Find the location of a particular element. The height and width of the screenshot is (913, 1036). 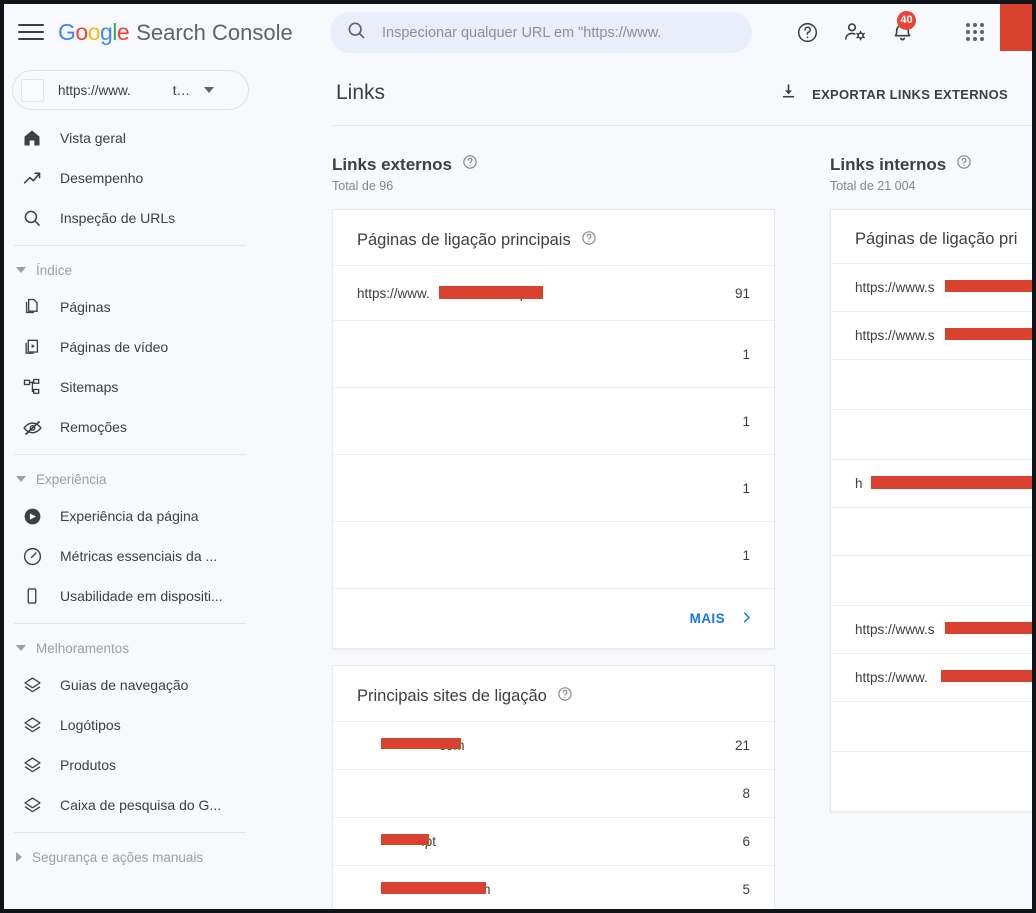

export-external-links-button: EXPORTAR LINKS EXTERNOS is located at coordinates (893, 94).